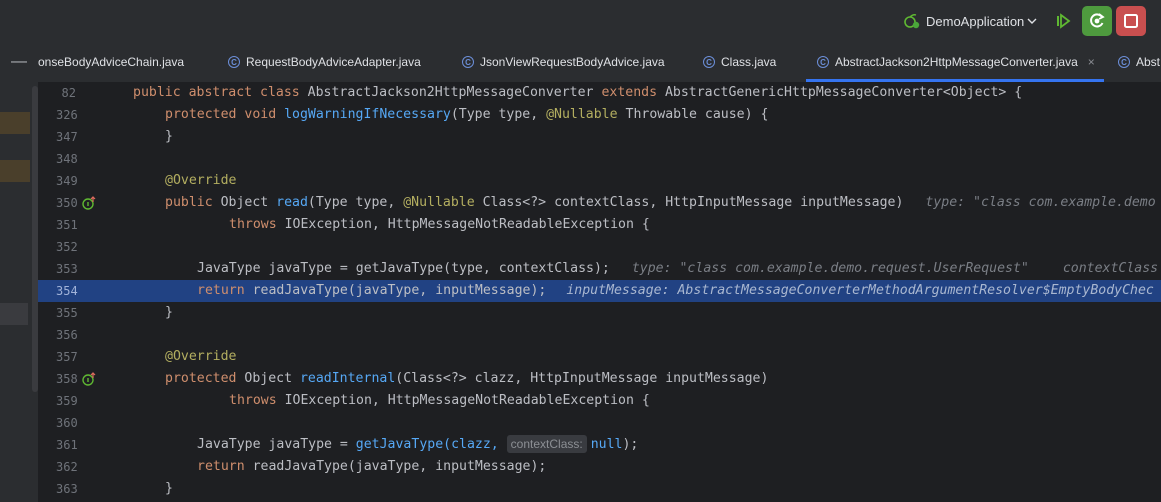  What do you see at coordinates (67, 423) in the screenshot?
I see `line-number-text: 360` at bounding box center [67, 423].